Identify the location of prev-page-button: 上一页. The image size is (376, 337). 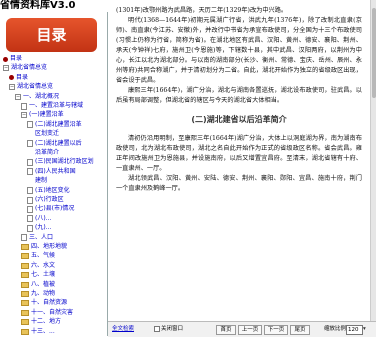
(250, 330).